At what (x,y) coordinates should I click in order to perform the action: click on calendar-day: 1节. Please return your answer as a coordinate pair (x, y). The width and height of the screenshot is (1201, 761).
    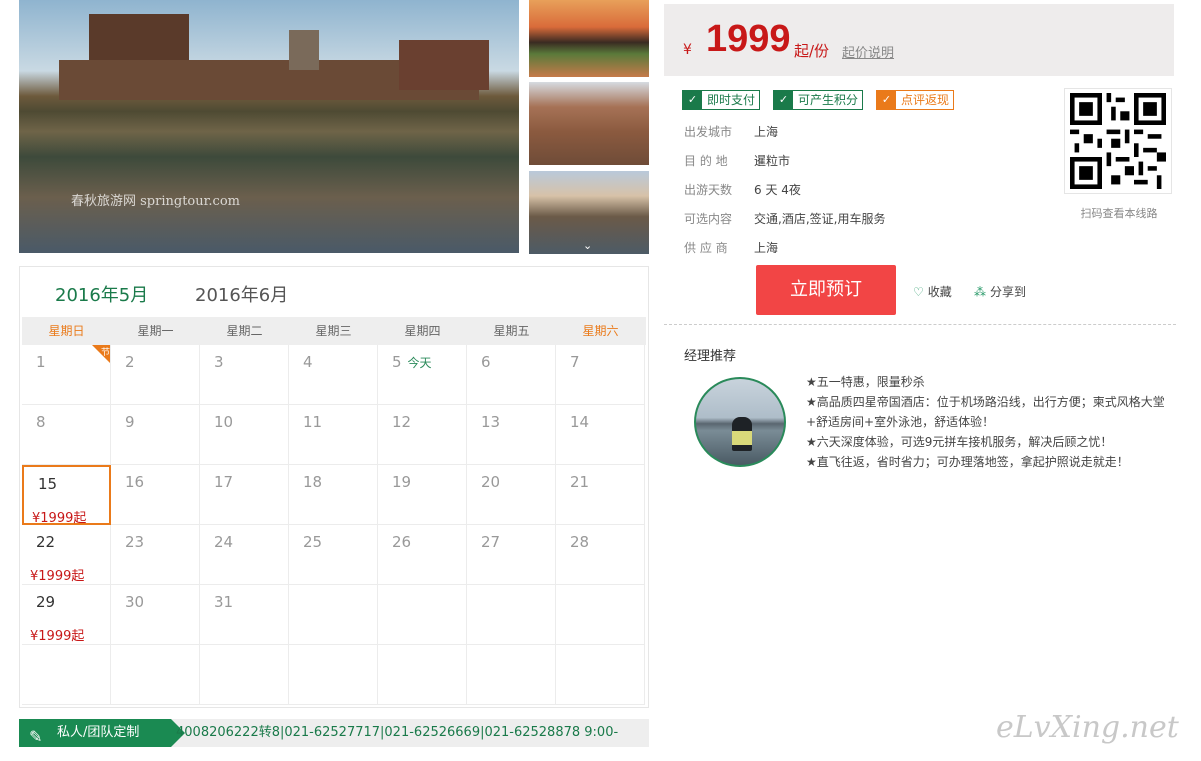
    Looking at the image, I should click on (66, 375).